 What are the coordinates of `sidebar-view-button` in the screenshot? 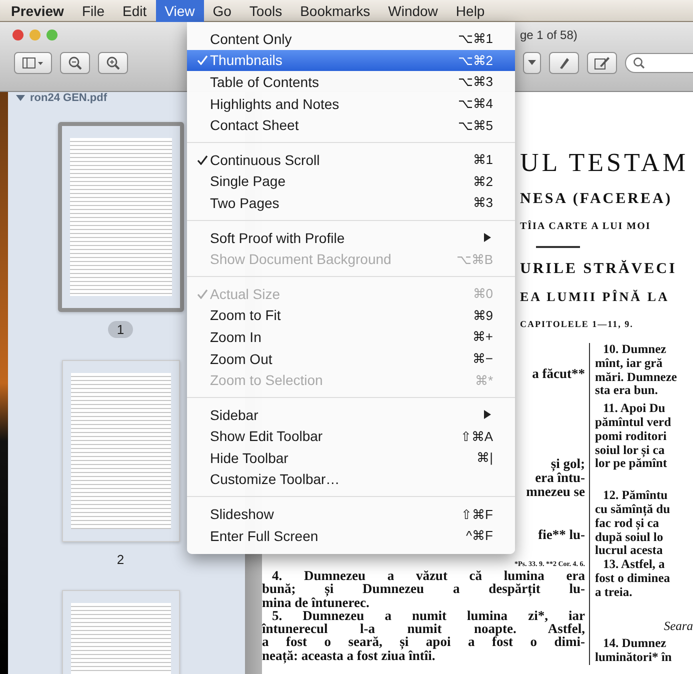 It's located at (33, 63).